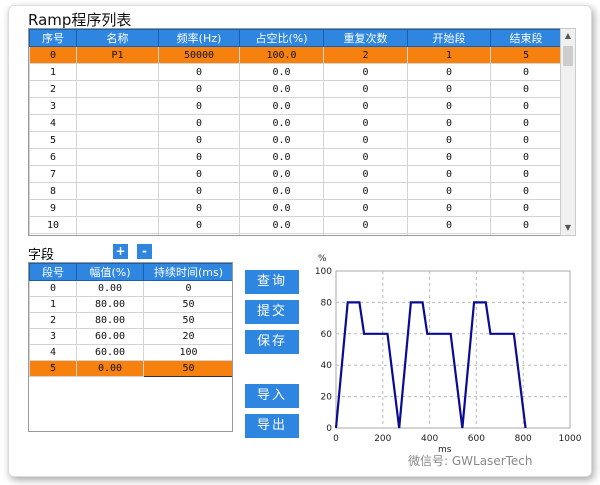 This screenshot has width=600, height=485. I want to click on segment-row: 0 0.00 0, so click(130, 288).